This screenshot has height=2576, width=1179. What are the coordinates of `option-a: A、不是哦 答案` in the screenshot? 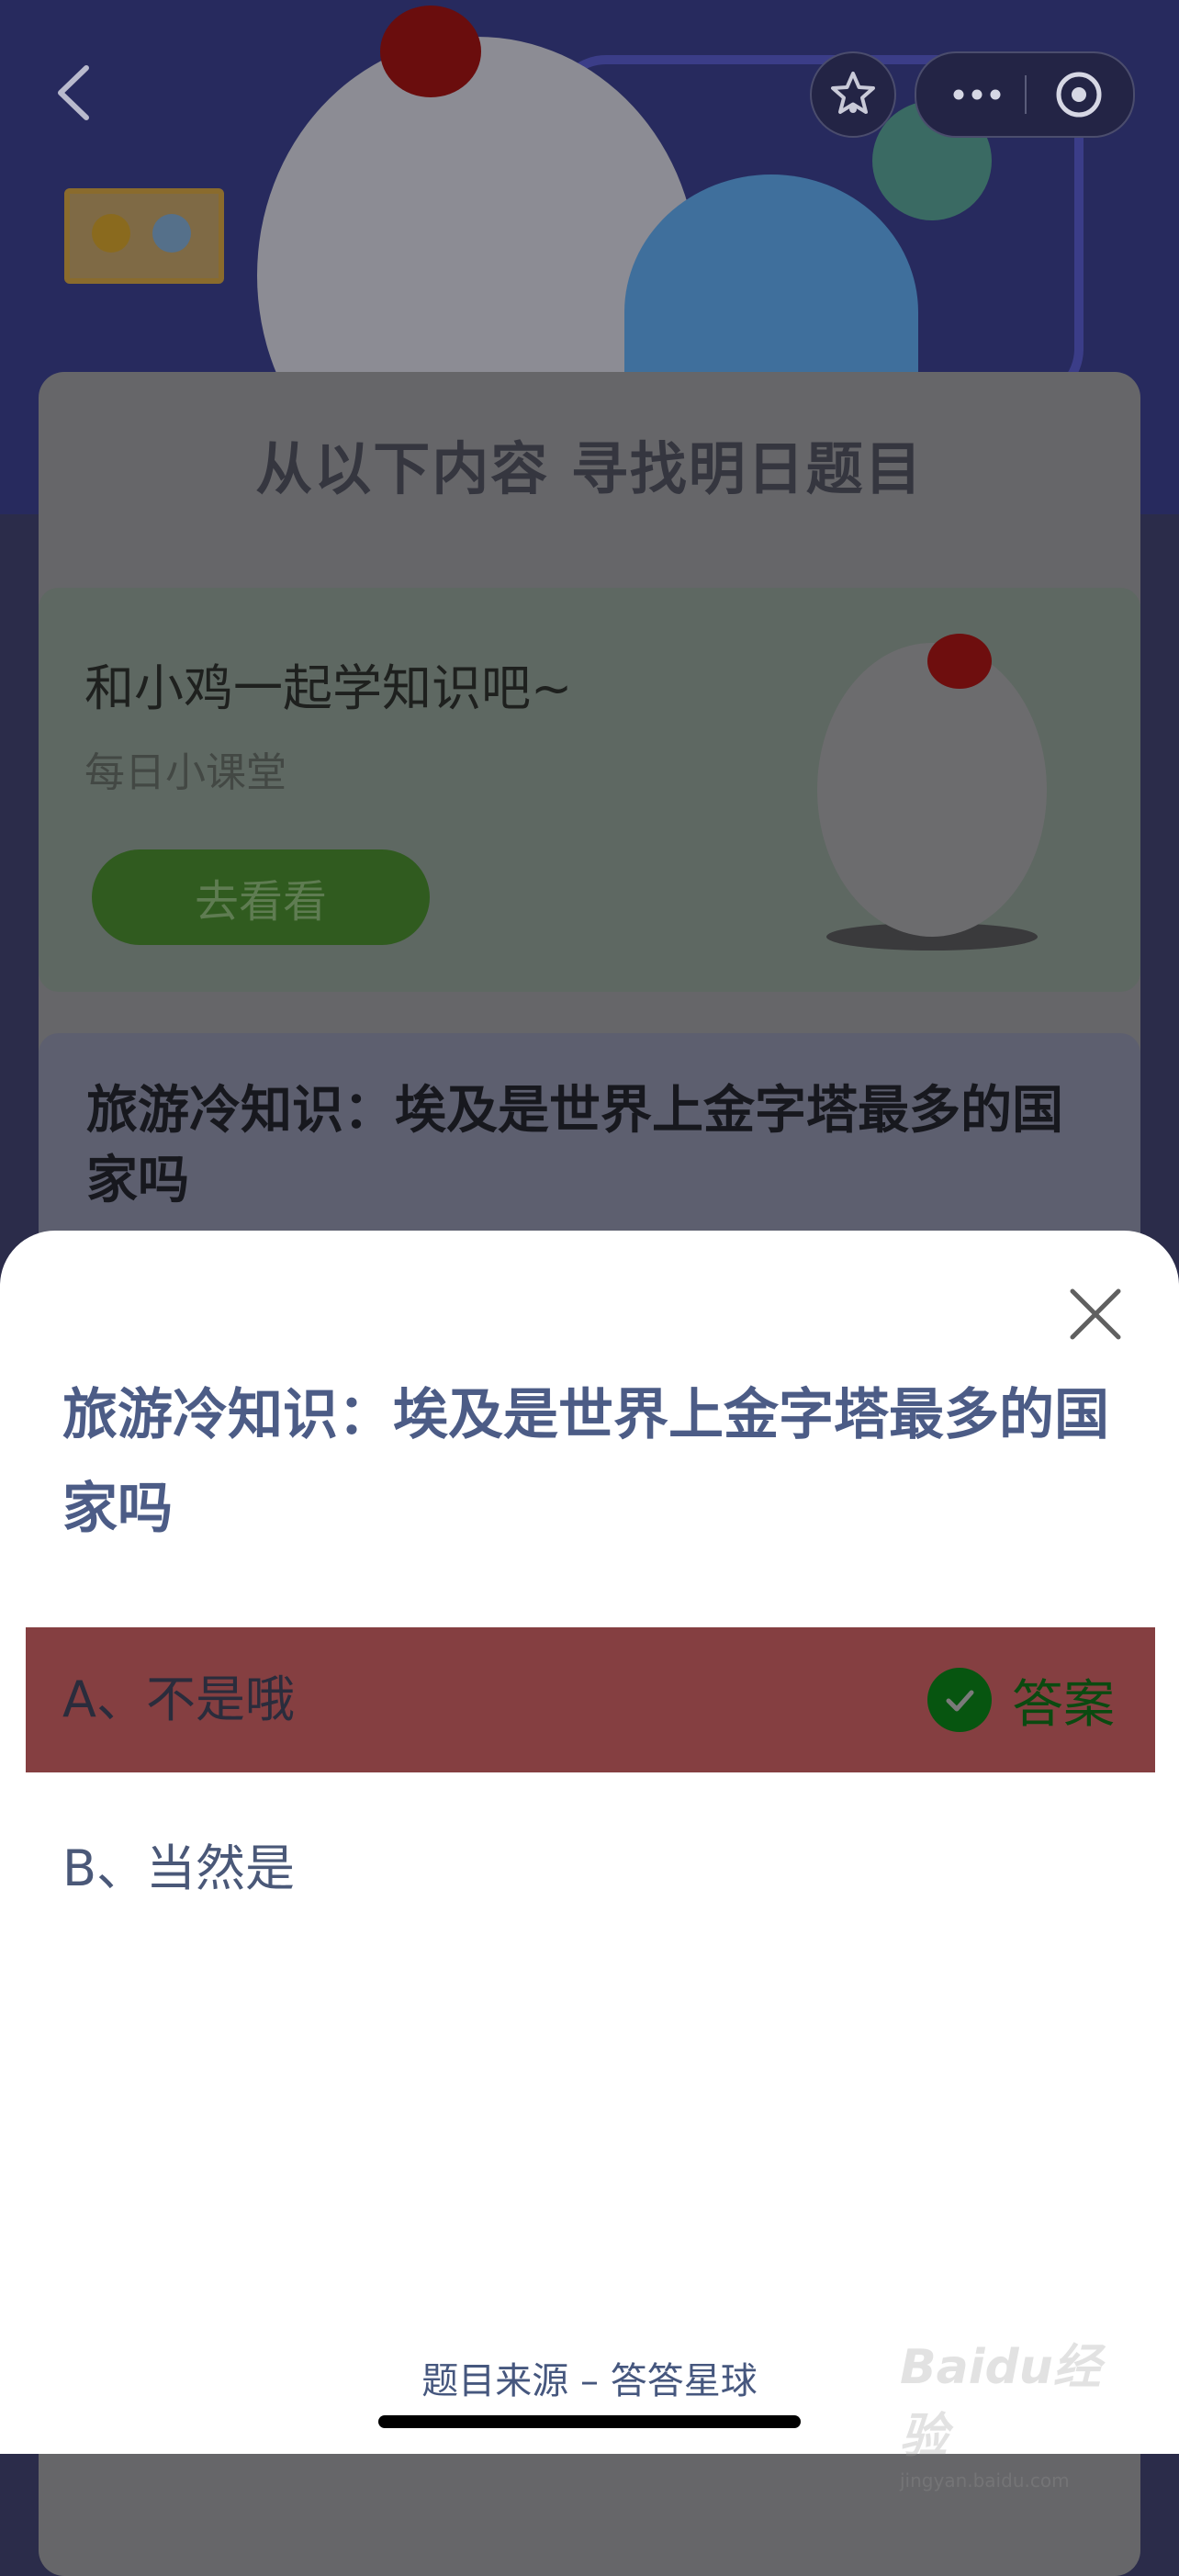 It's located at (590, 1699).